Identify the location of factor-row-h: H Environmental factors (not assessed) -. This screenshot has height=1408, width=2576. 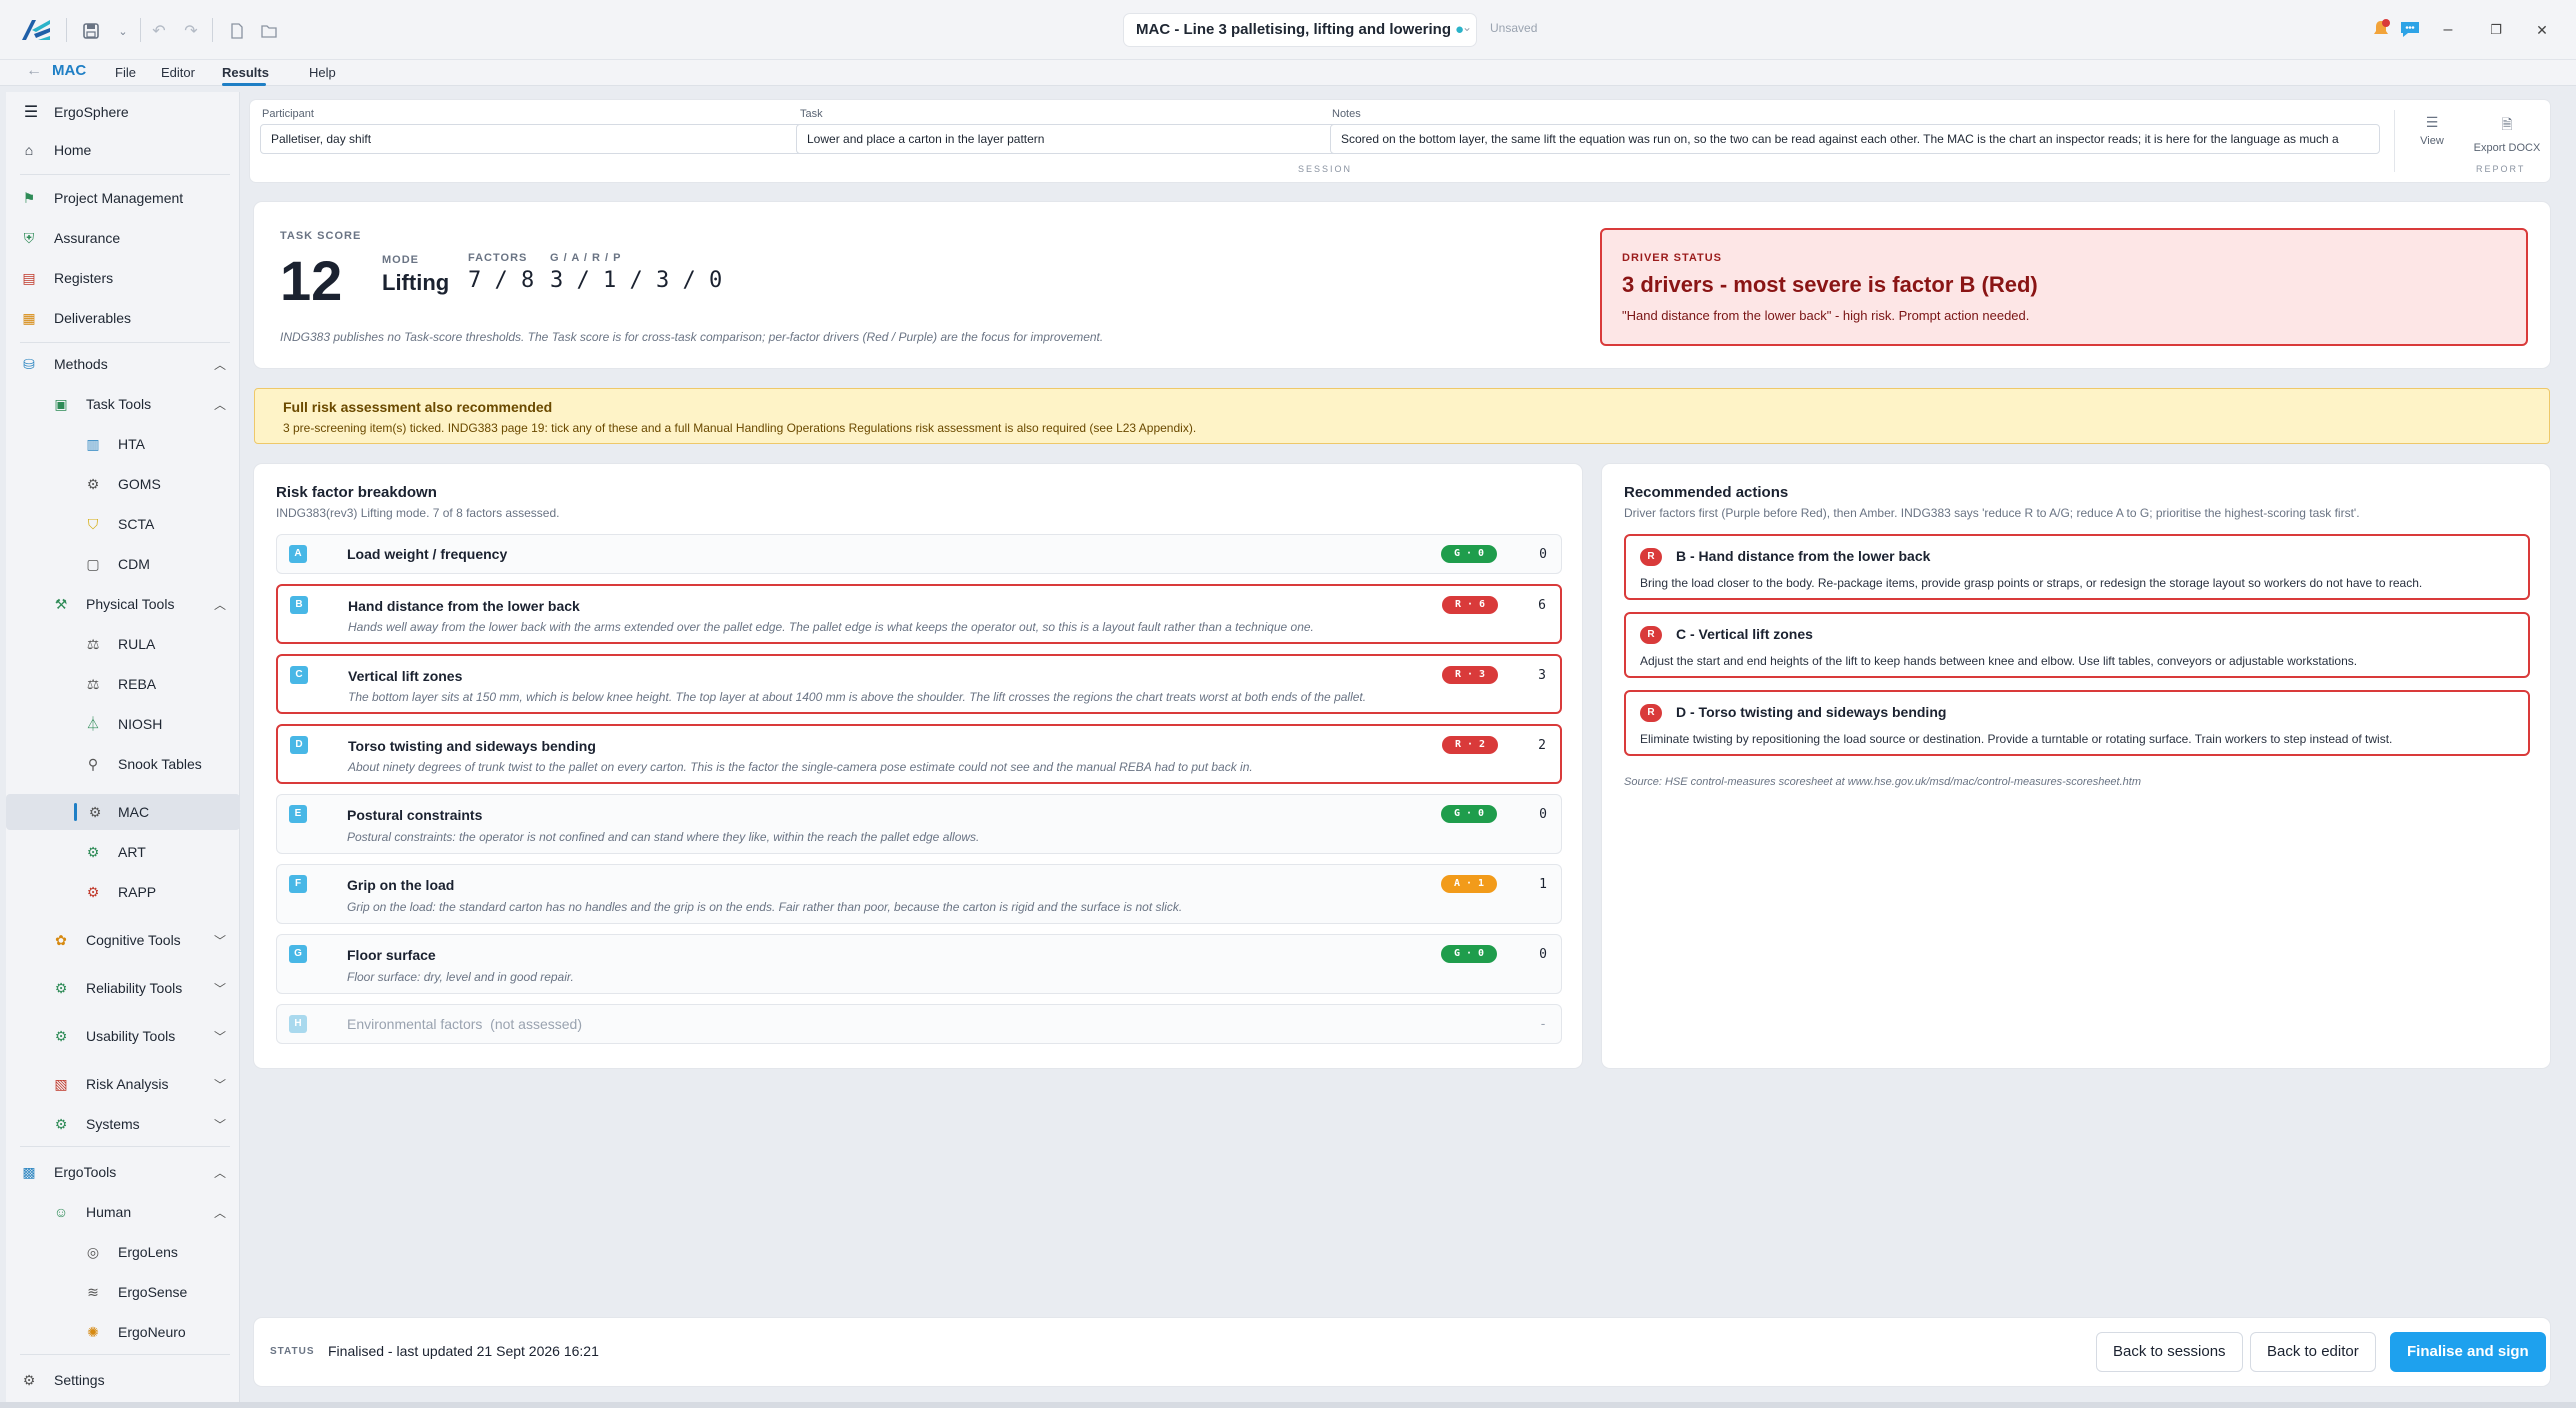
(919, 1024).